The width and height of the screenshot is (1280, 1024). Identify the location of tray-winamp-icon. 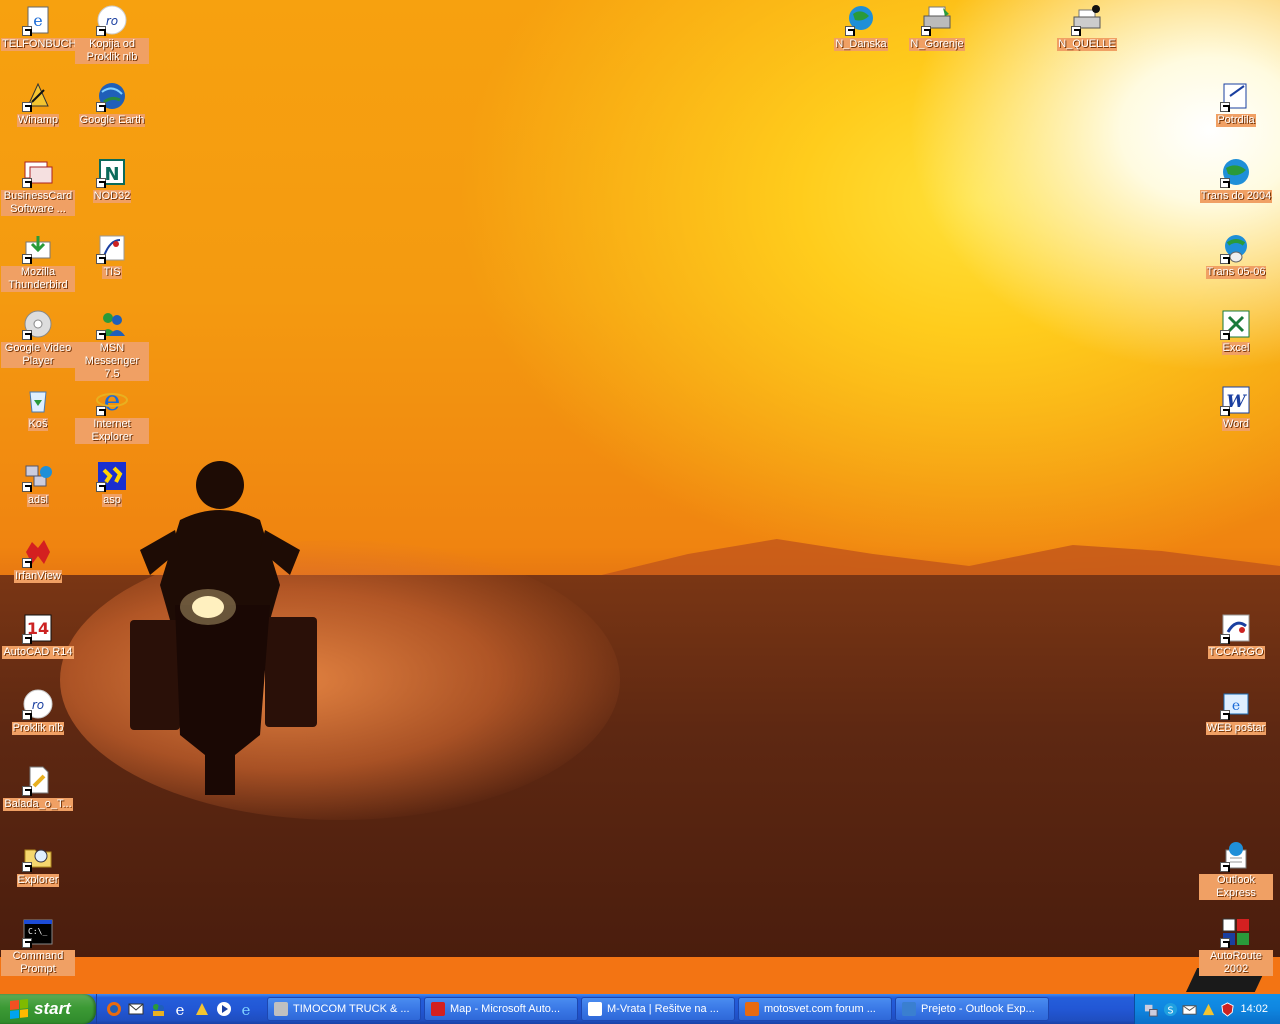
(1208, 1009).